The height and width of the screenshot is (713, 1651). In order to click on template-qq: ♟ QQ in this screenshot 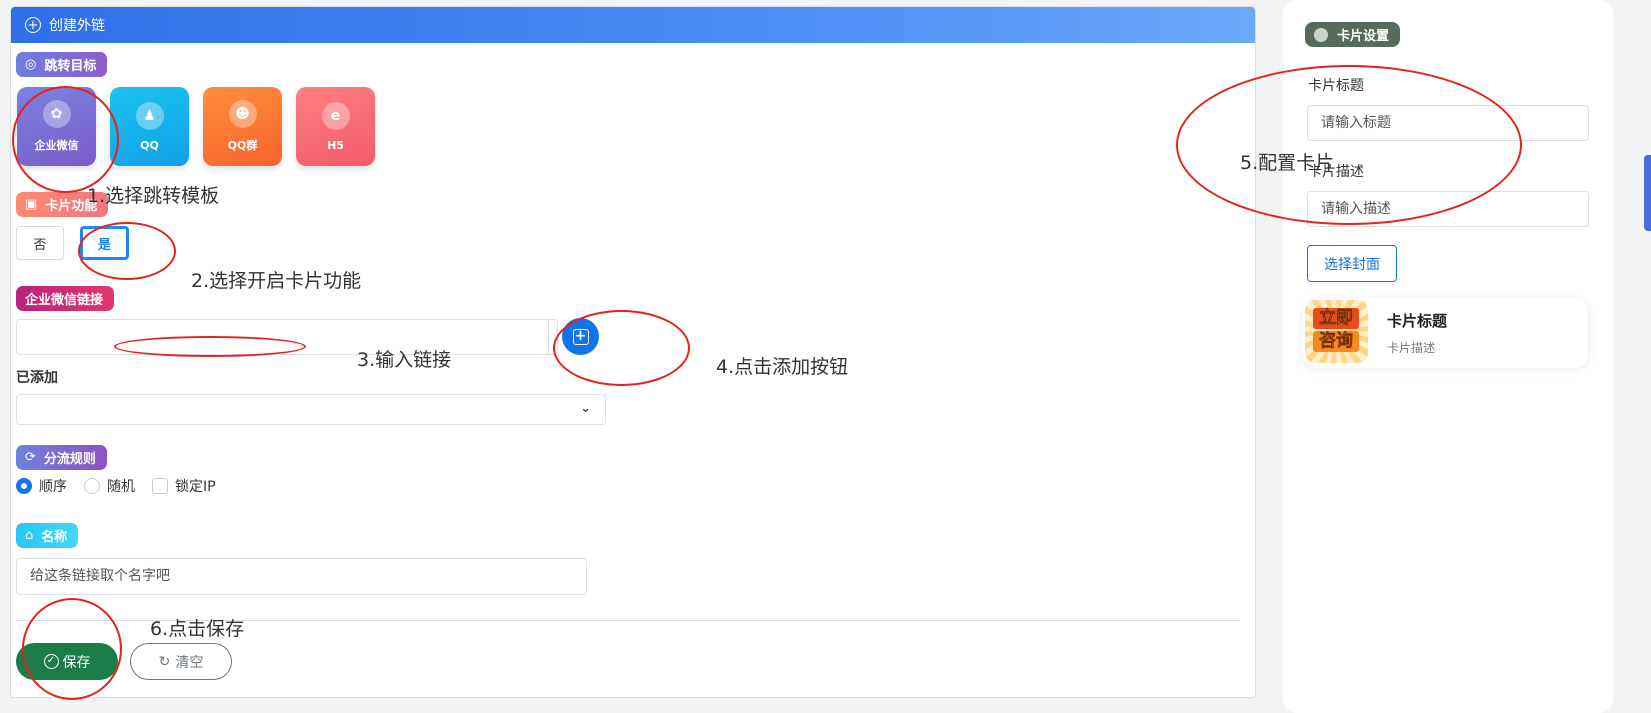, I will do `click(149, 126)`.